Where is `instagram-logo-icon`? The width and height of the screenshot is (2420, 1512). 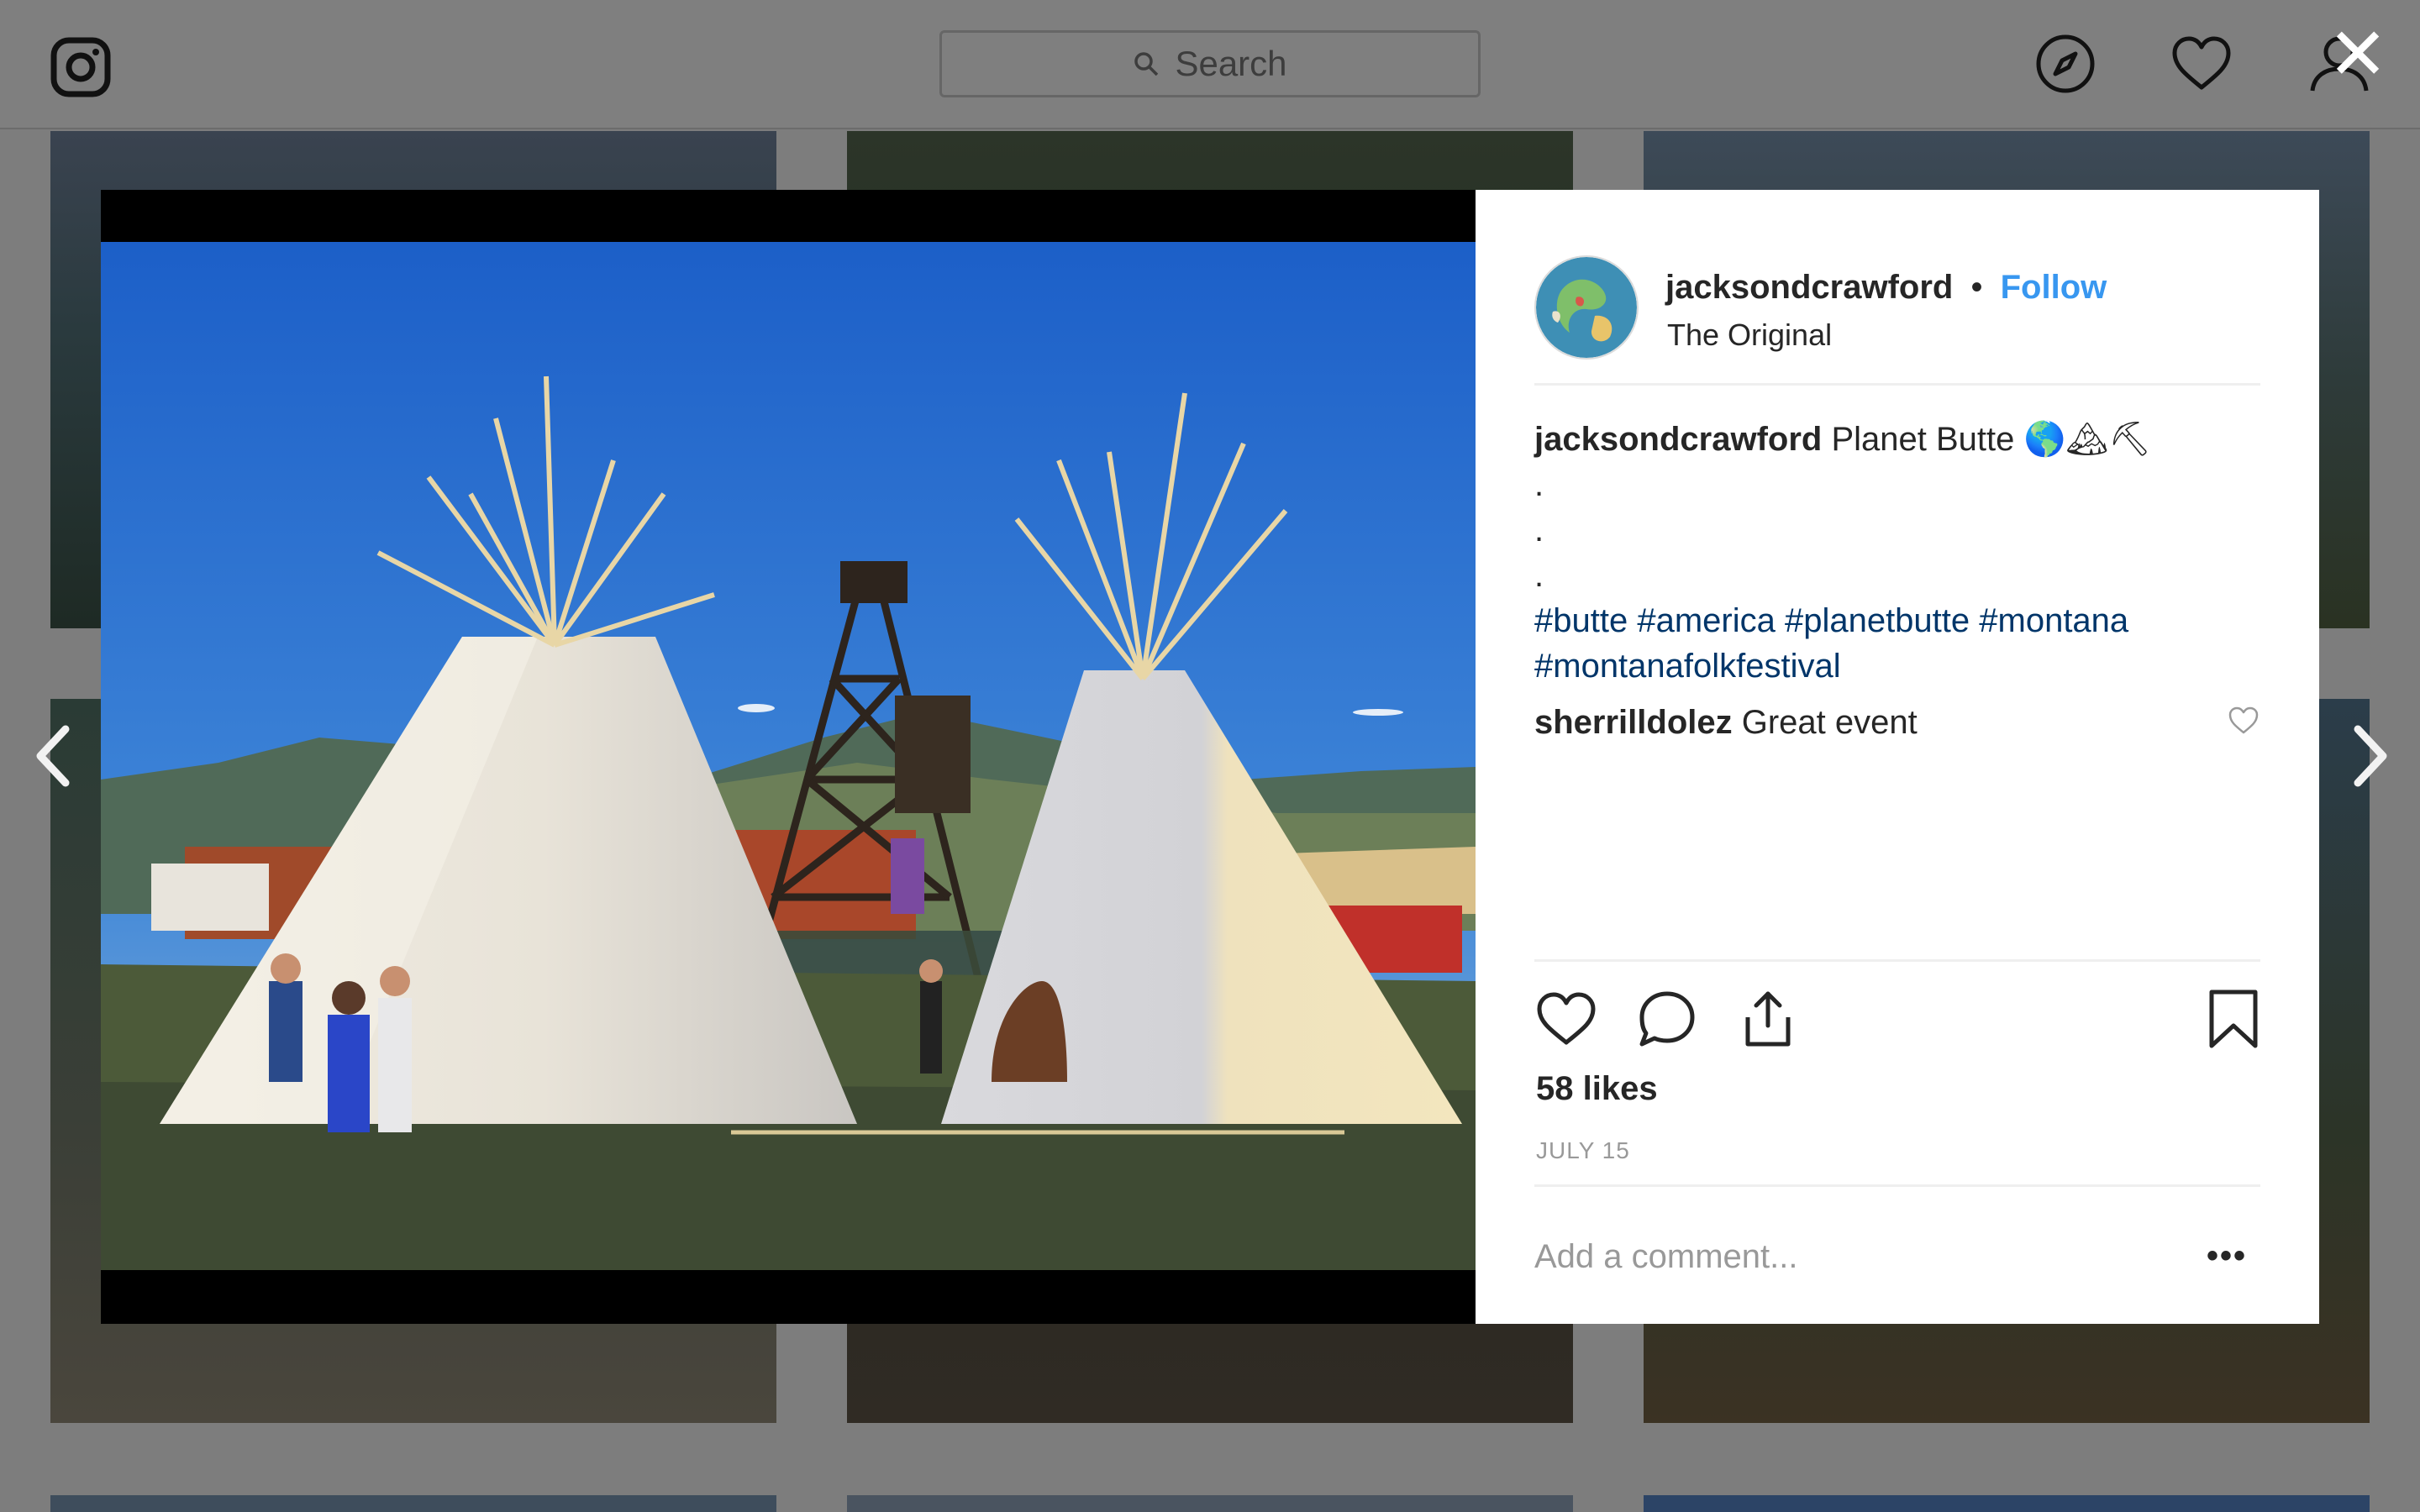 instagram-logo-icon is located at coordinates (80, 67).